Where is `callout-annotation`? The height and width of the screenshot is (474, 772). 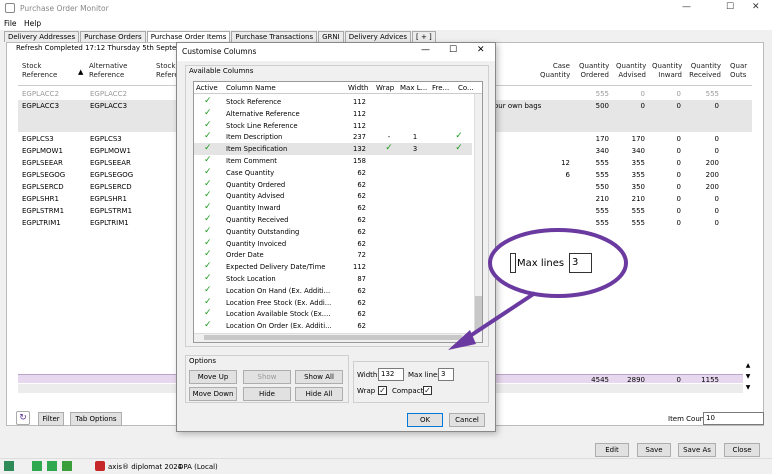 callout-annotation is located at coordinates (538, 289).